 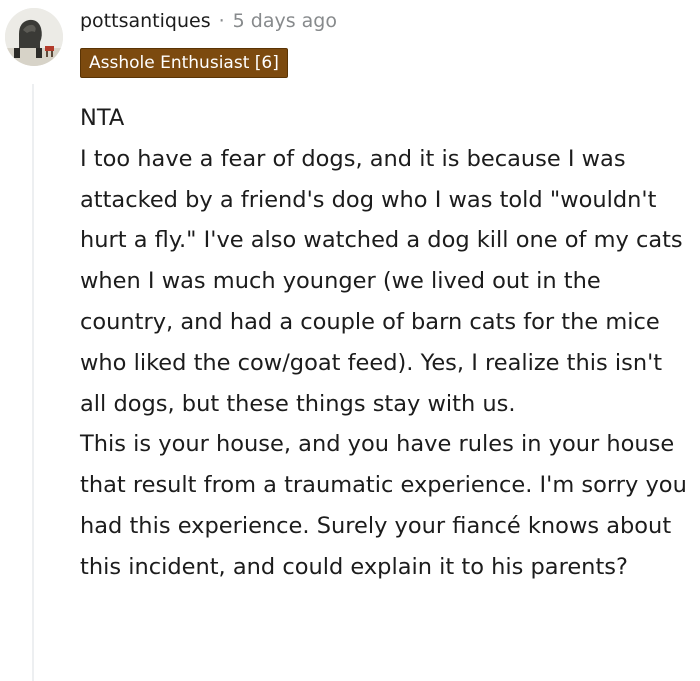 What do you see at coordinates (145, 21) in the screenshot?
I see `username-link: pottsantiques` at bounding box center [145, 21].